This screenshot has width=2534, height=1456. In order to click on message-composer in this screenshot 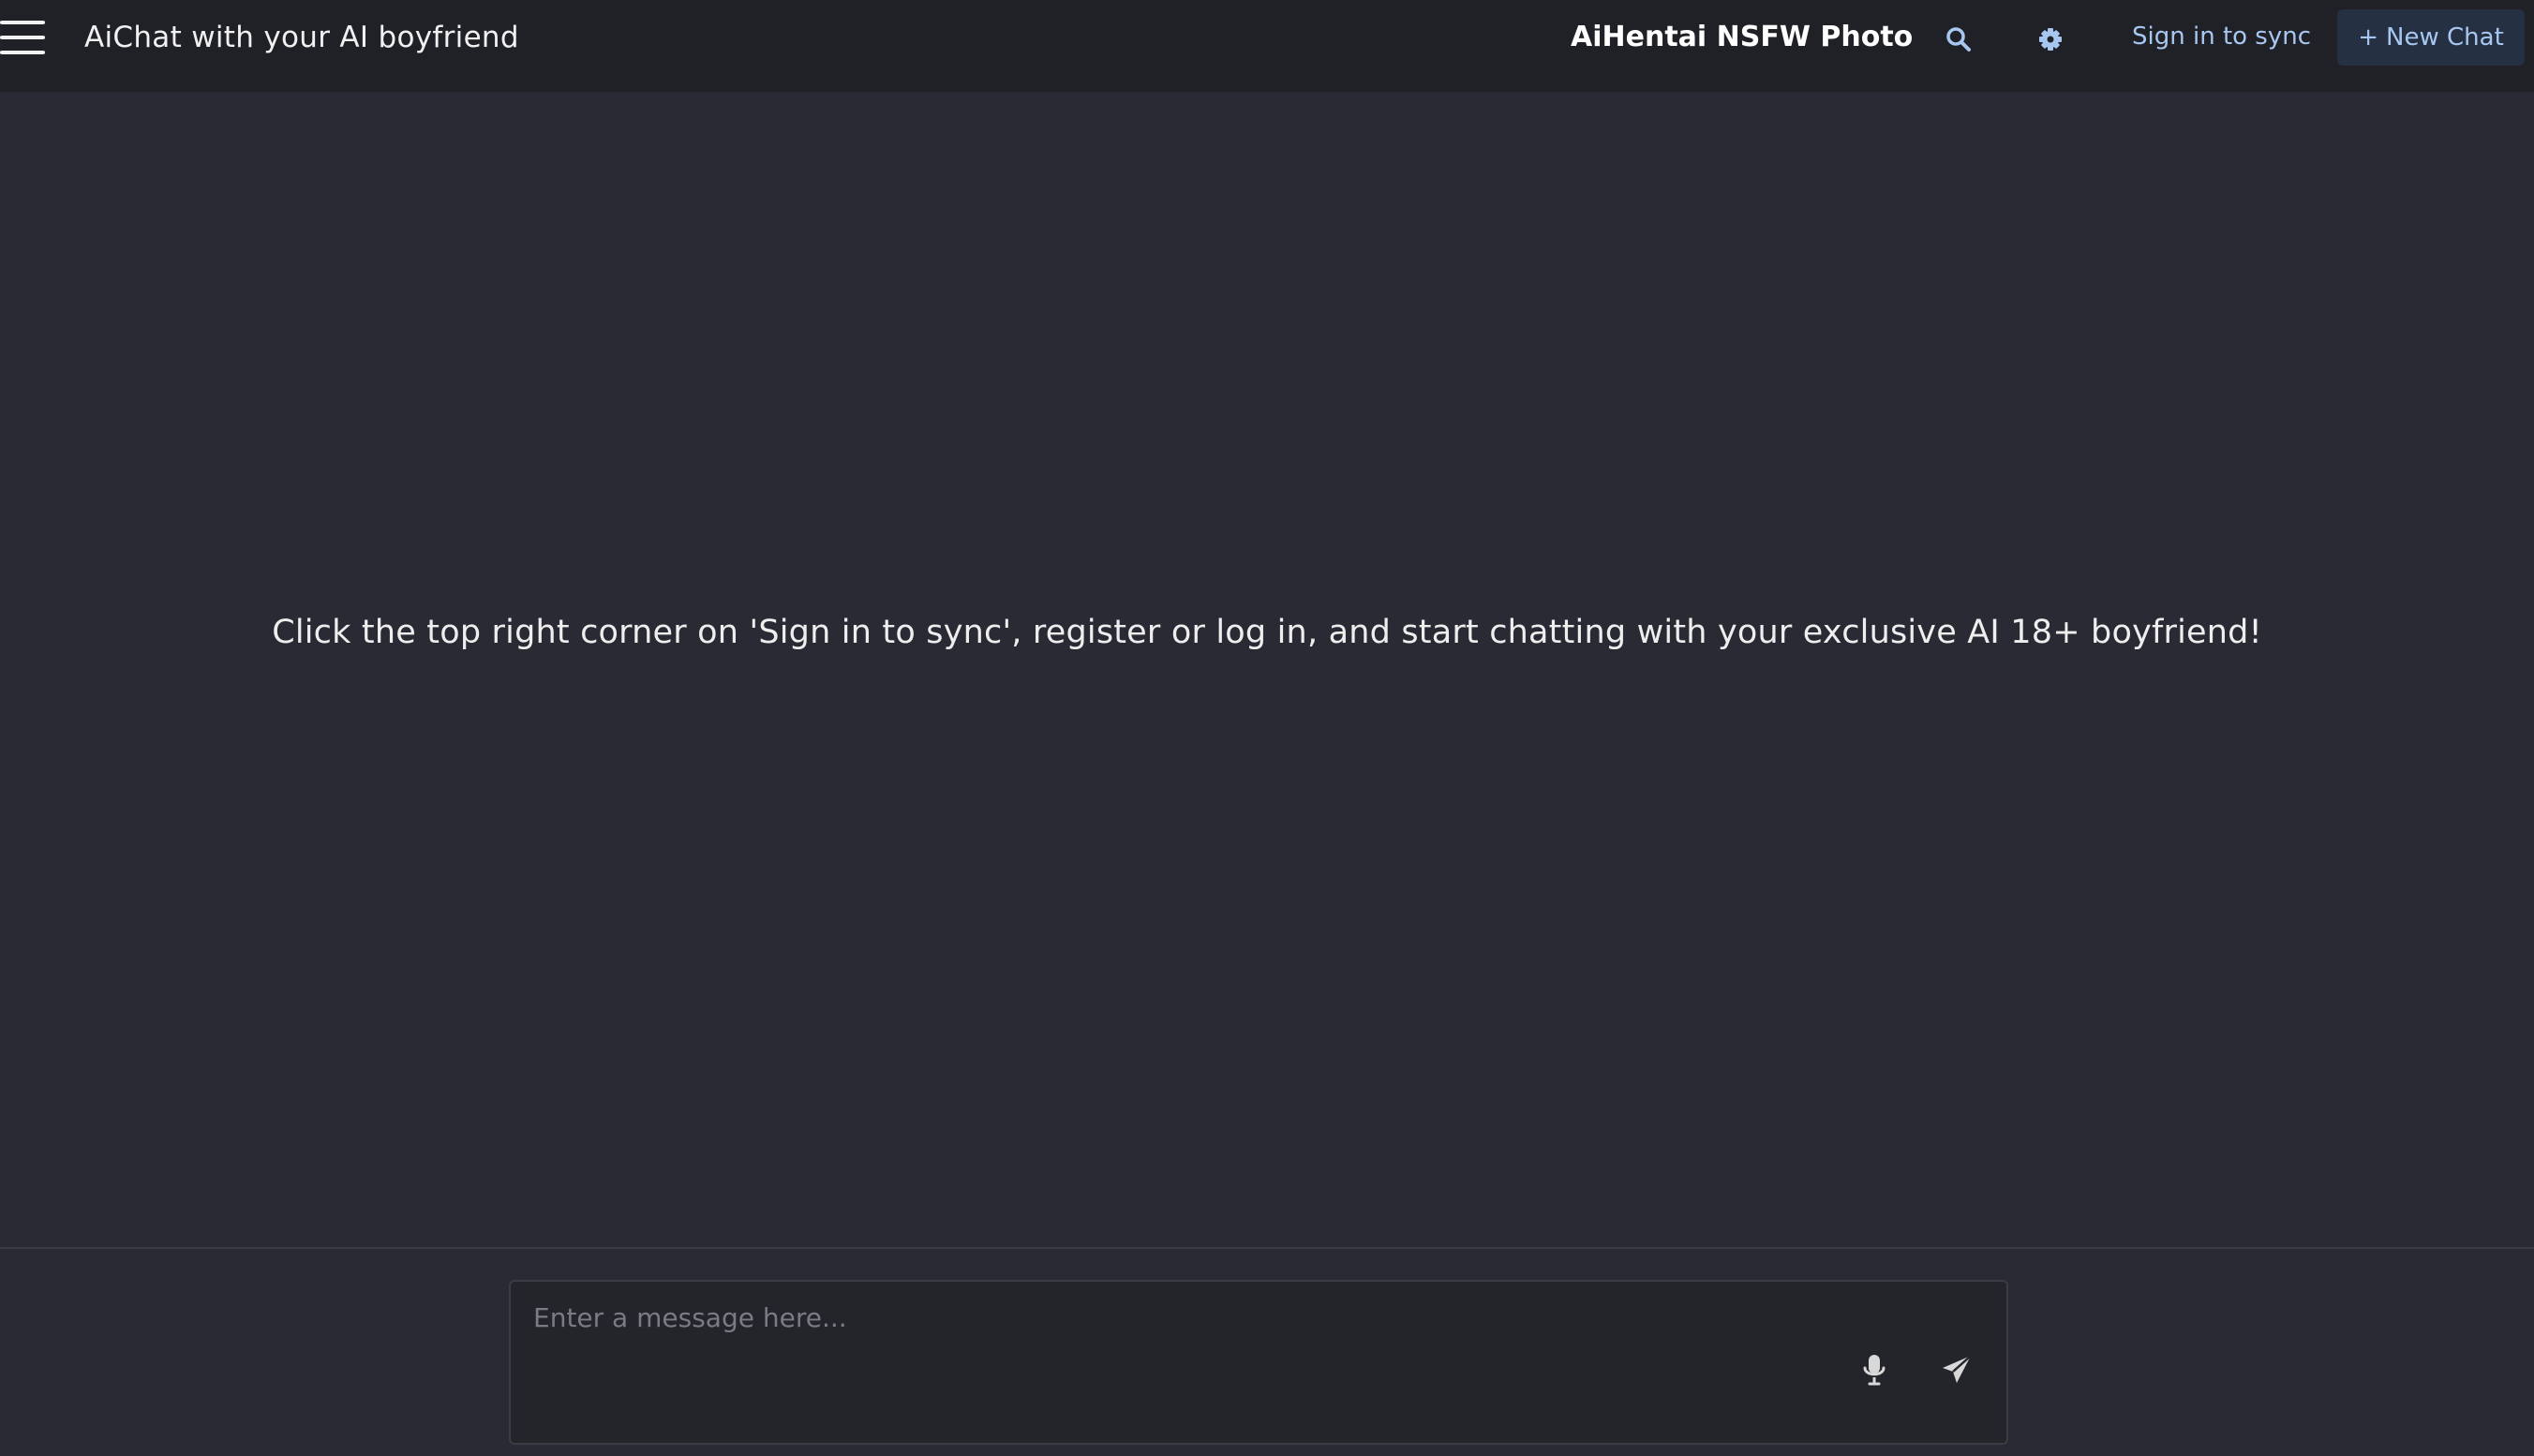, I will do `click(1258, 1362)`.